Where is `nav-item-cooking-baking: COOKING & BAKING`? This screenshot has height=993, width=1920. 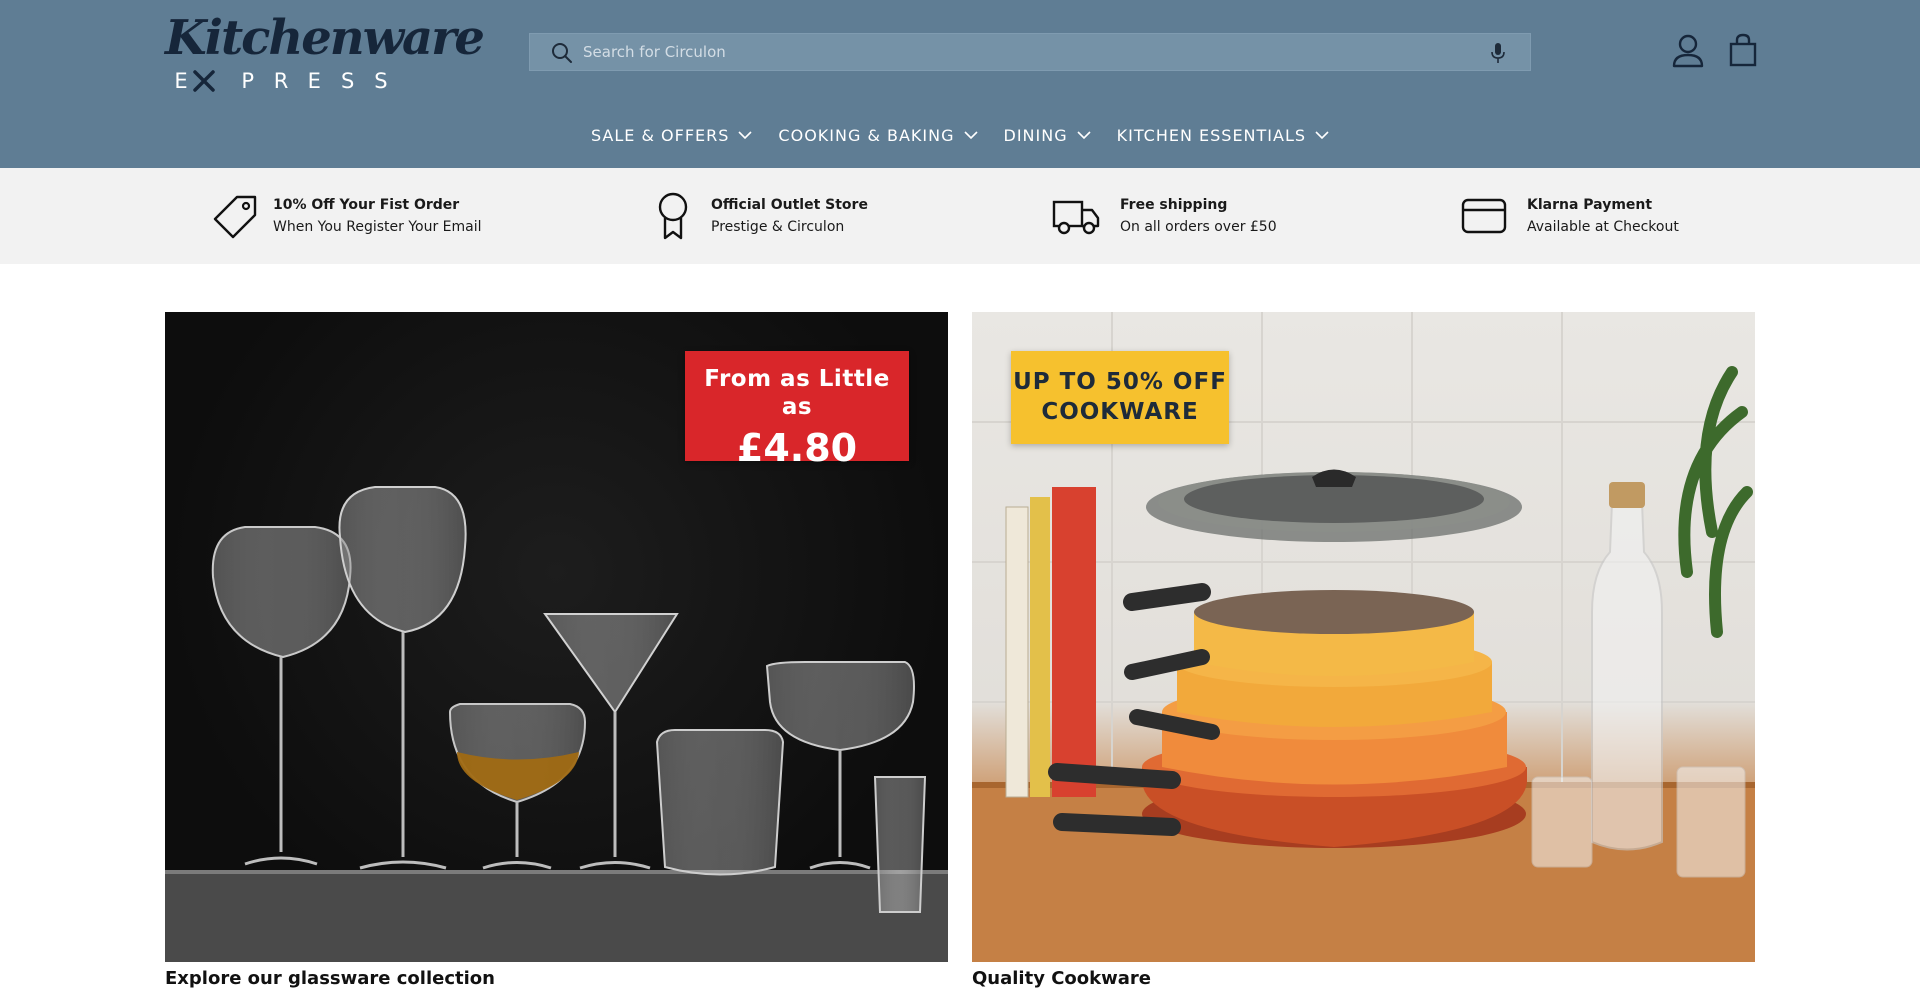 nav-item-cooking-baking: COOKING & BAKING is located at coordinates (878, 135).